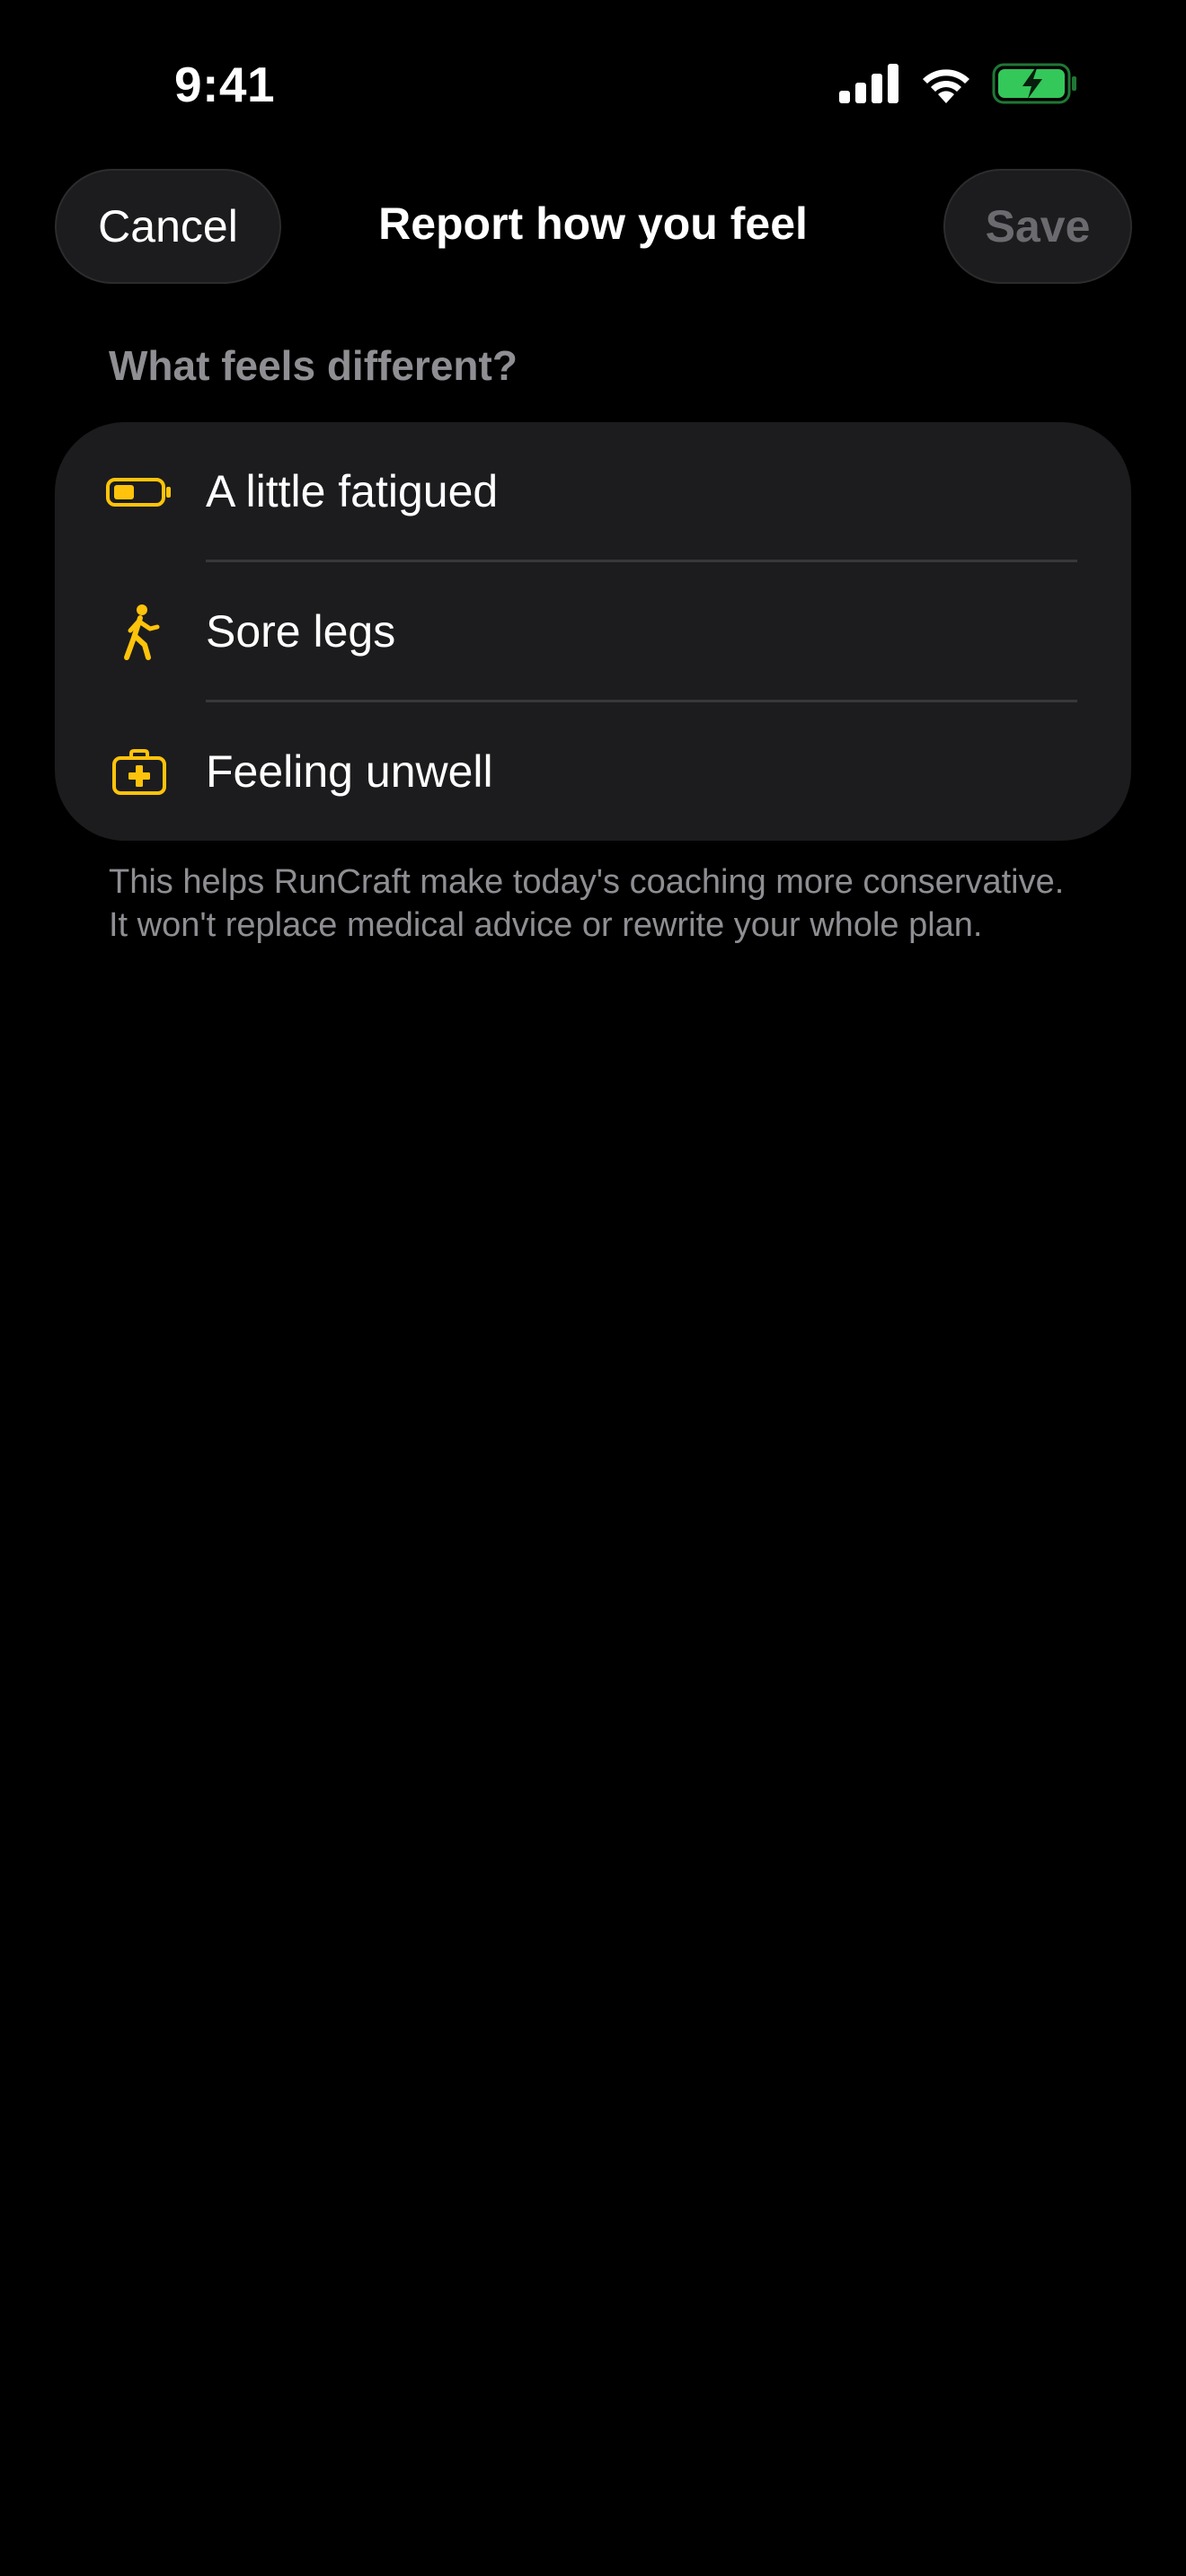  I want to click on walking-figure-icon, so click(139, 632).